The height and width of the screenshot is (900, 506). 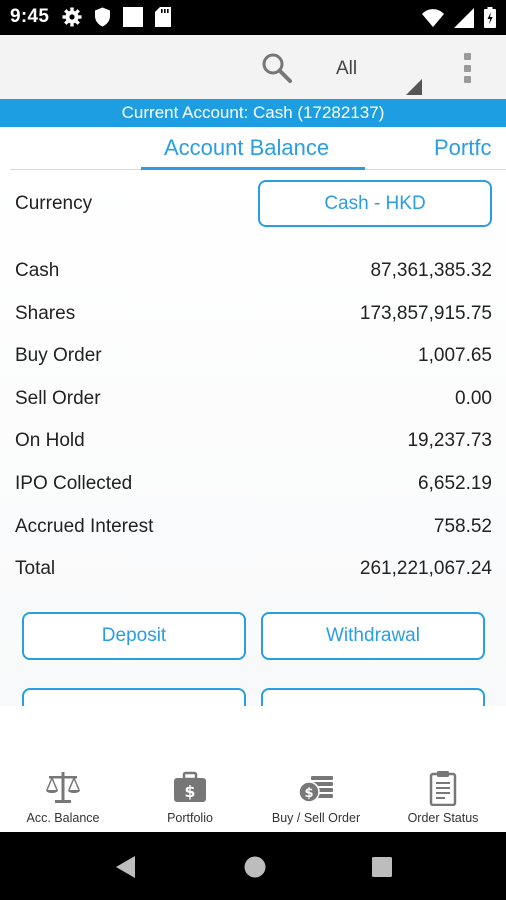 What do you see at coordinates (382, 867) in the screenshot?
I see `recents-icon` at bounding box center [382, 867].